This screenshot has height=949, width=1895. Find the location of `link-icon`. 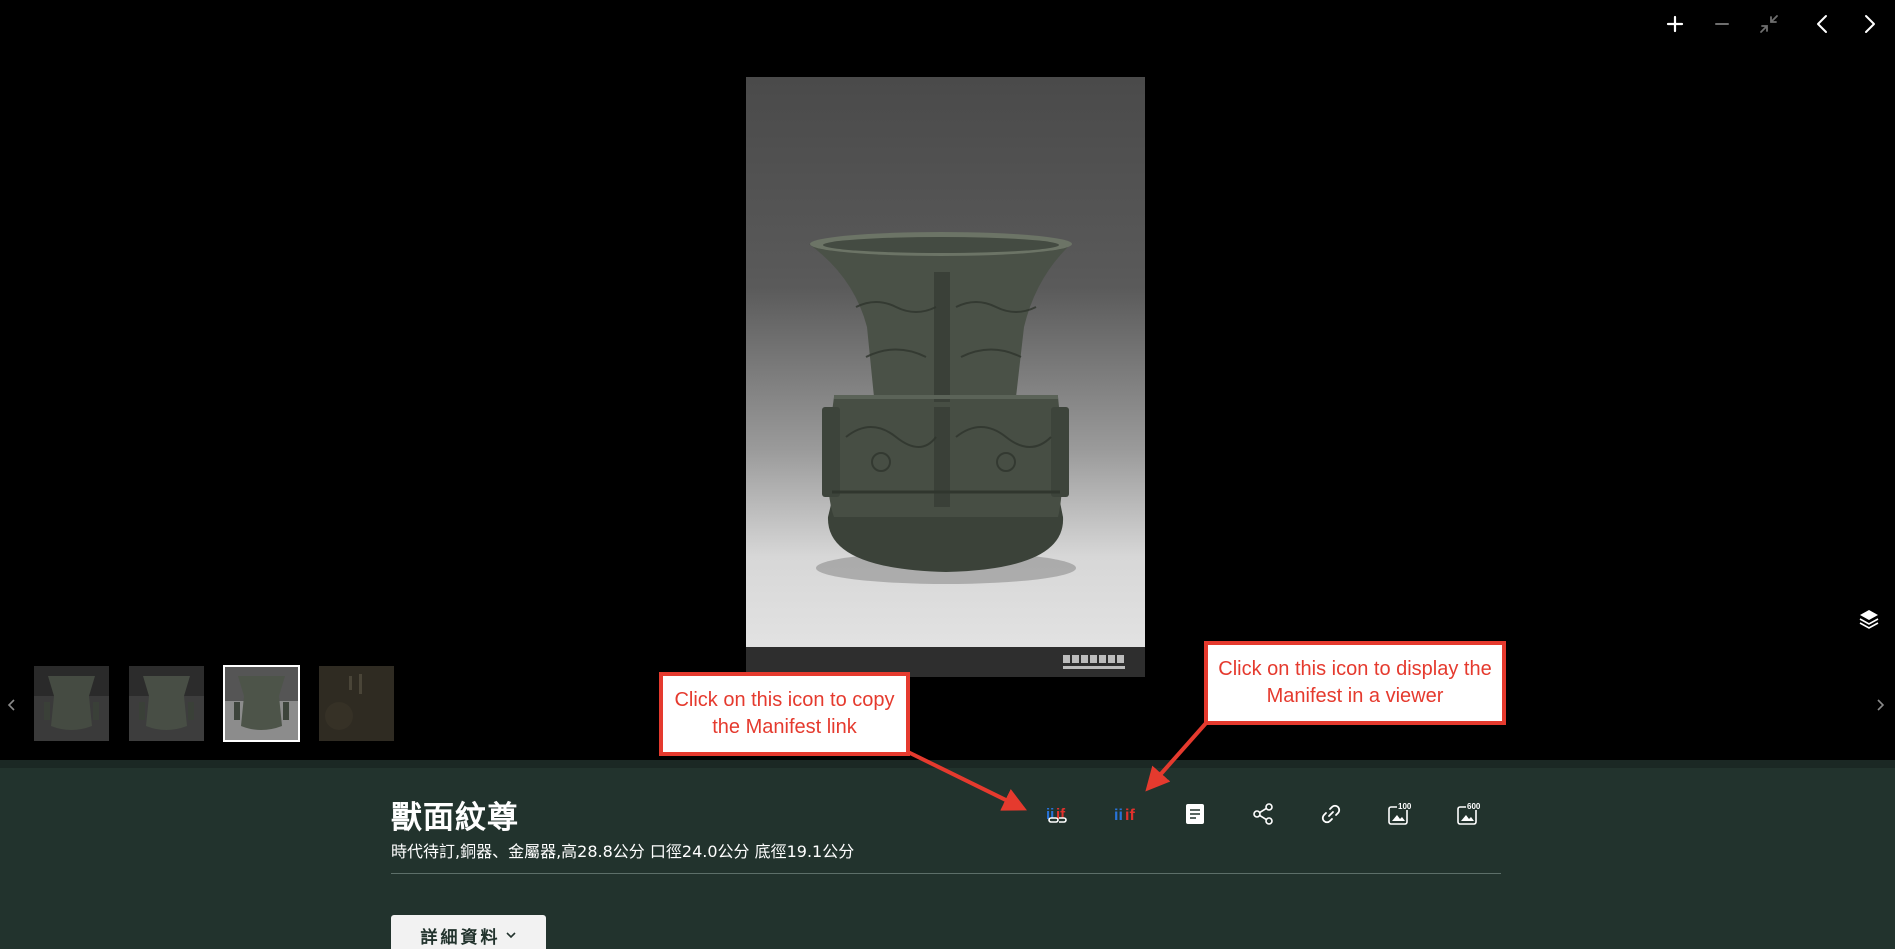

link-icon is located at coordinates (1331, 814).